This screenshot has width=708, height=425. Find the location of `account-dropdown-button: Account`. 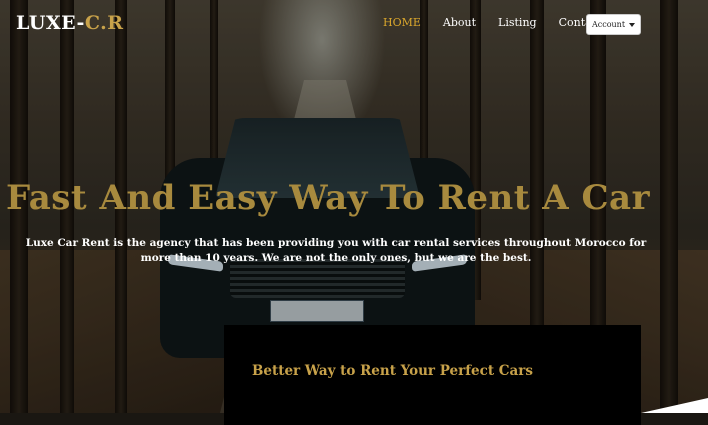

account-dropdown-button: Account is located at coordinates (613, 24).